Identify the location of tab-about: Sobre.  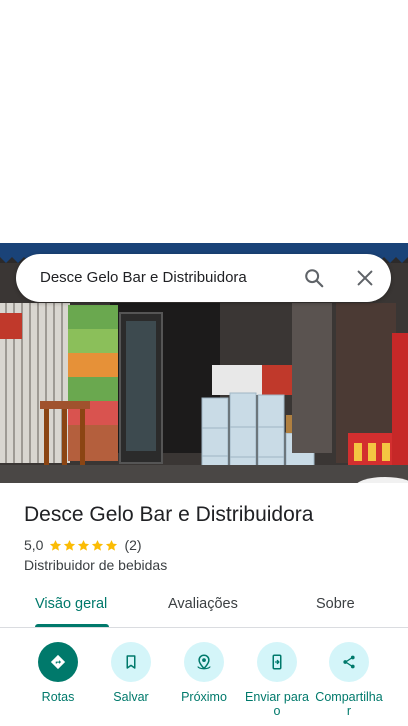
(335, 604).